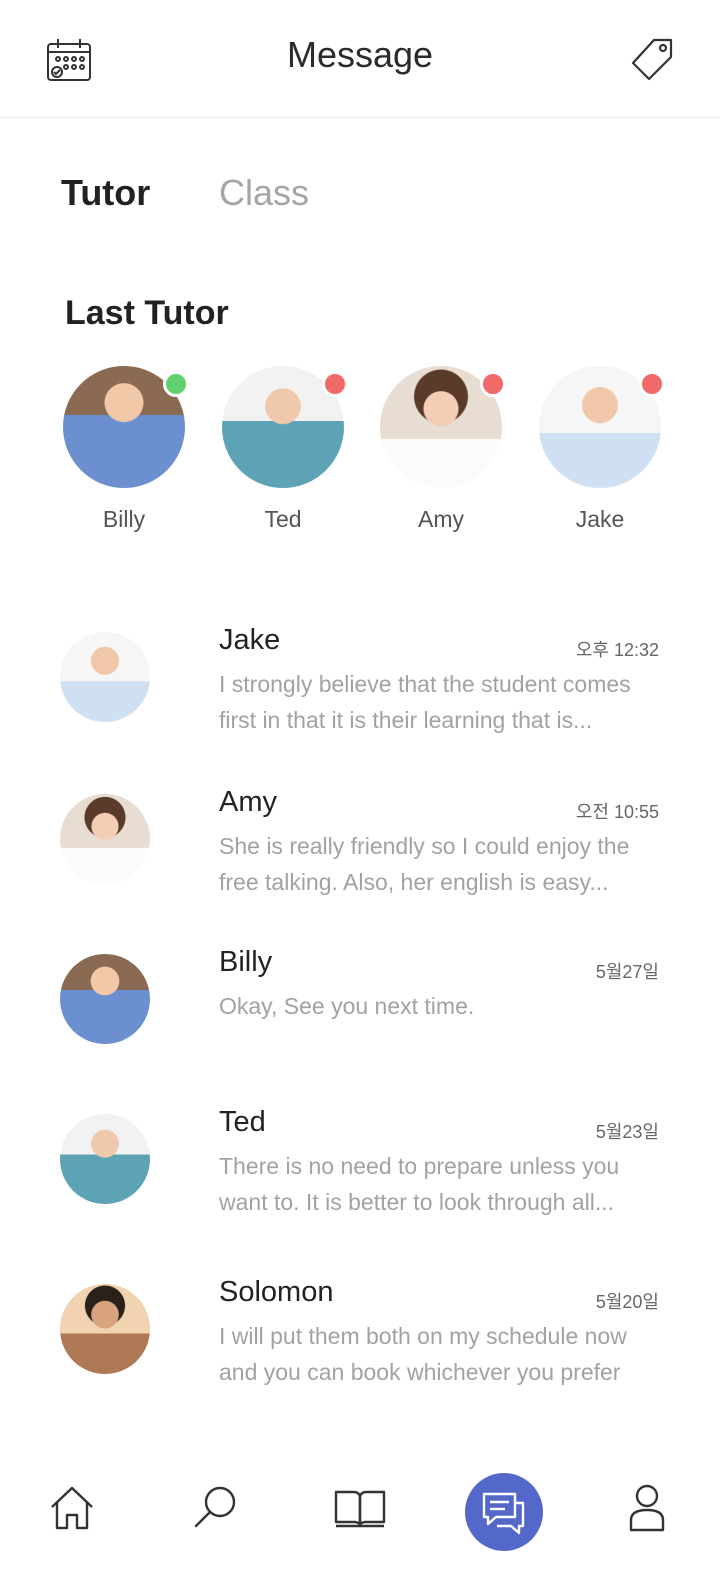  I want to click on message-time: 5월20일, so click(627, 1302).